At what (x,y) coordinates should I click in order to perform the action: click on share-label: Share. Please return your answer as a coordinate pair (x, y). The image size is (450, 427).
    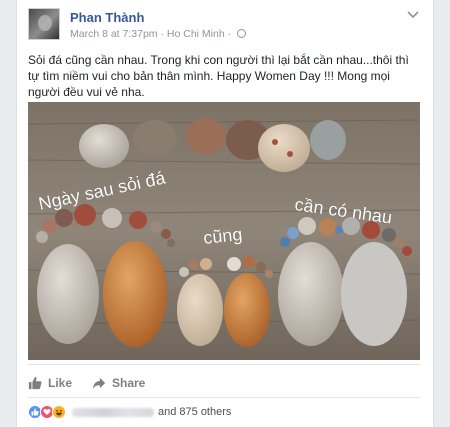
    Looking at the image, I should click on (129, 383).